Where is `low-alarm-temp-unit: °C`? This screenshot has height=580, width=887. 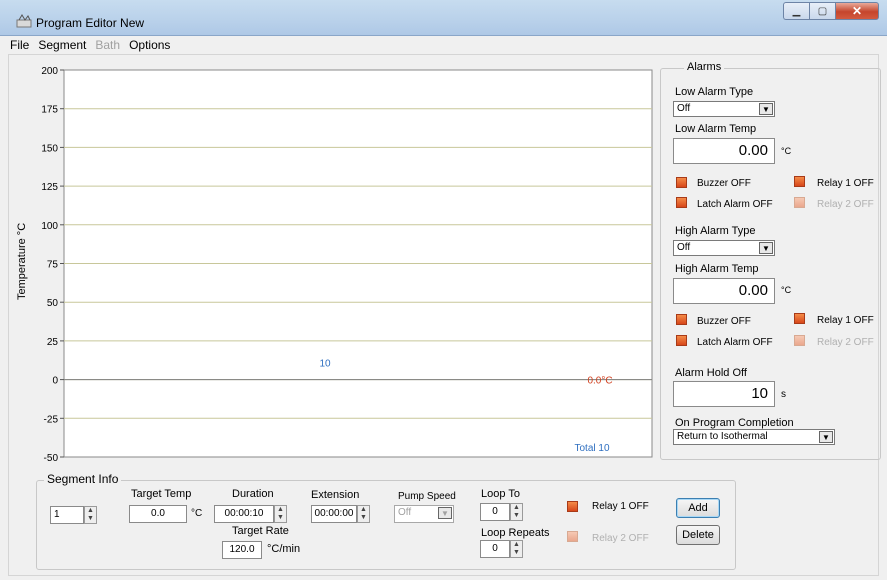
low-alarm-temp-unit: °C is located at coordinates (786, 151).